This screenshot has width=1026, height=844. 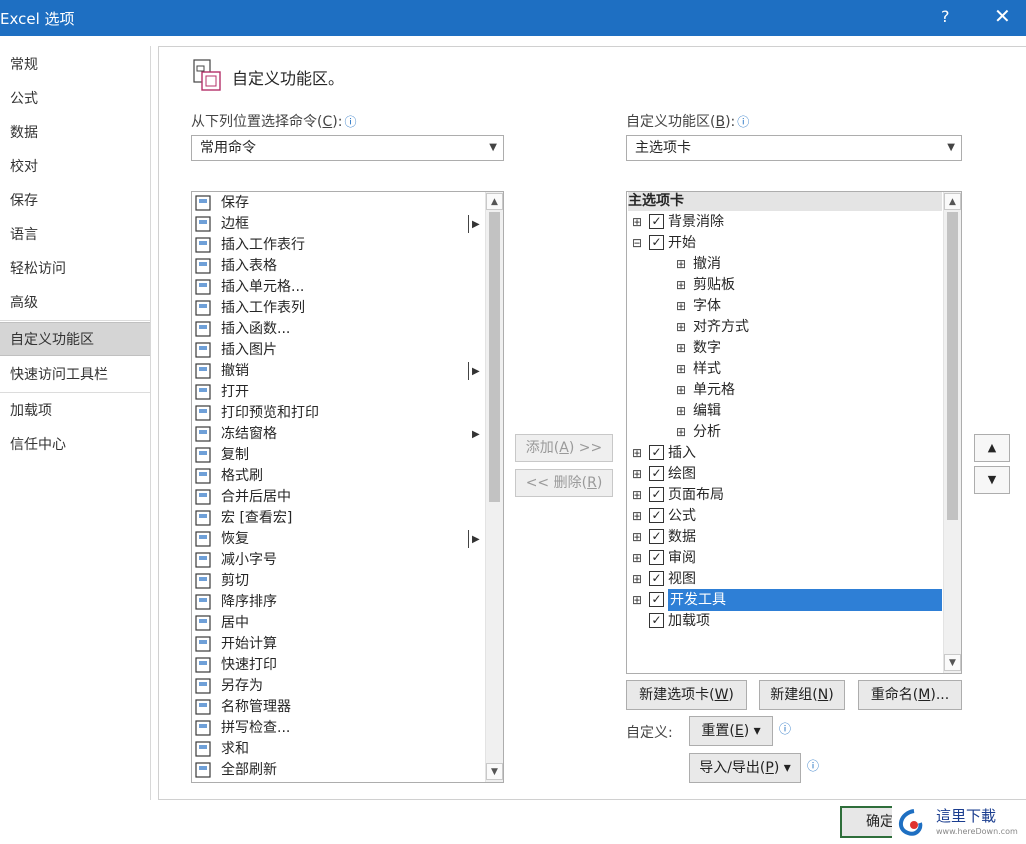 What do you see at coordinates (785, 369) in the screenshot?
I see `ribbon-tree-item: ⊞ 样式` at bounding box center [785, 369].